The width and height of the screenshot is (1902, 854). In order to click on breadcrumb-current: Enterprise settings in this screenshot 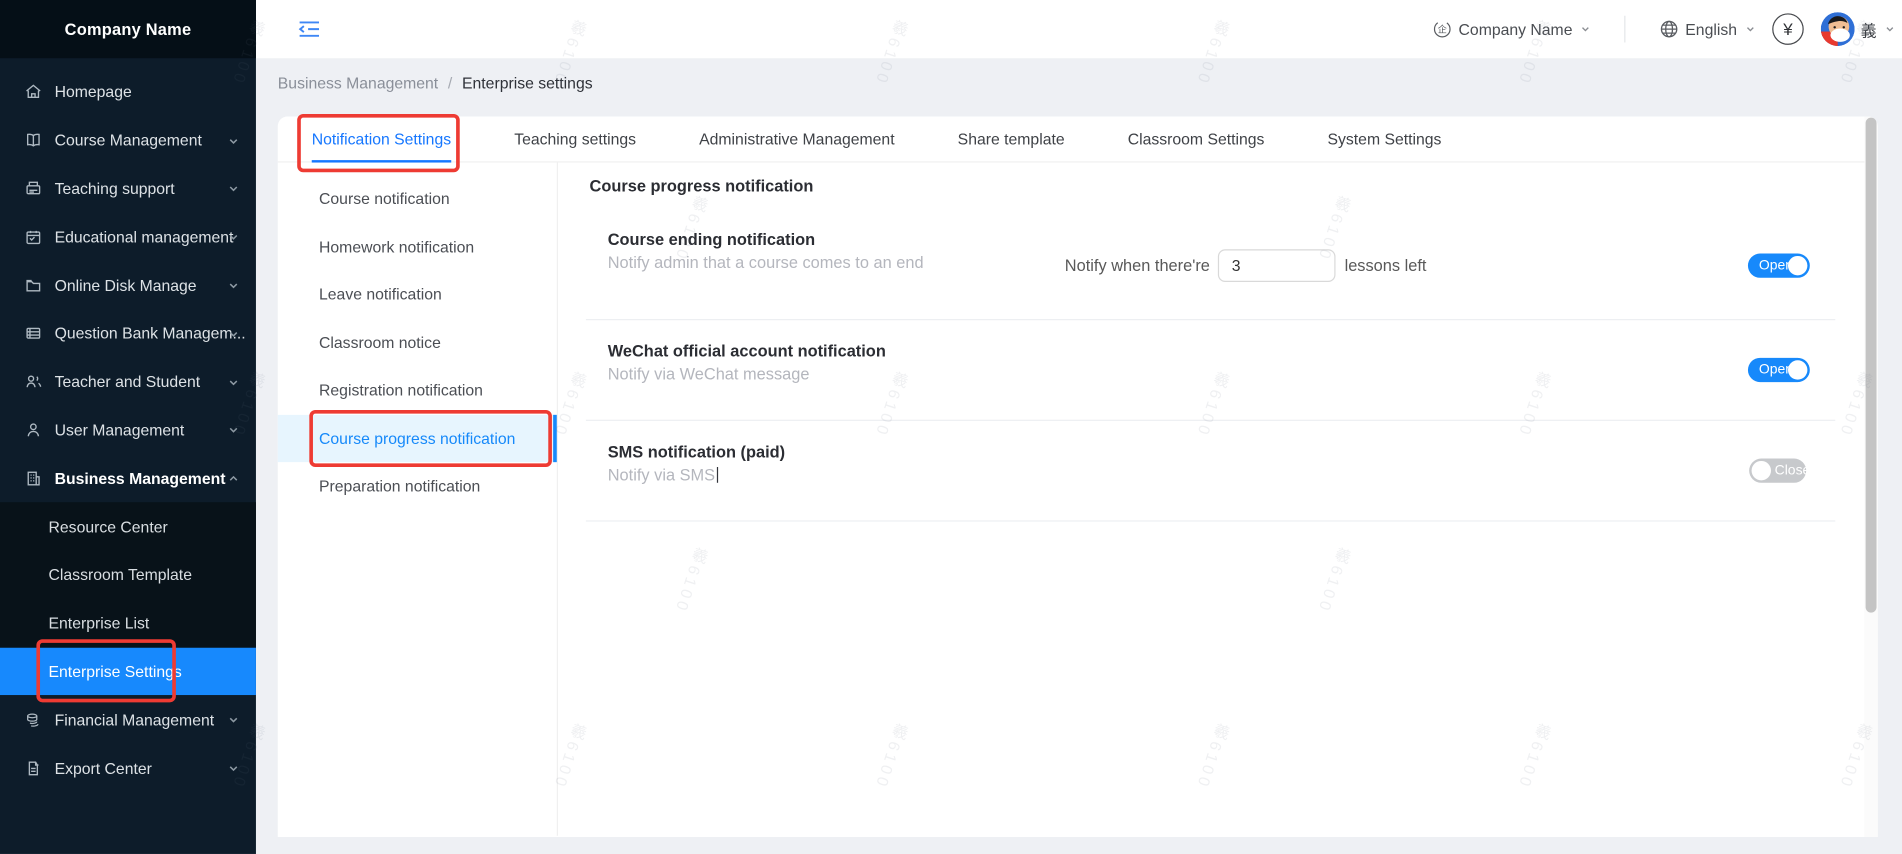, I will do `click(527, 82)`.